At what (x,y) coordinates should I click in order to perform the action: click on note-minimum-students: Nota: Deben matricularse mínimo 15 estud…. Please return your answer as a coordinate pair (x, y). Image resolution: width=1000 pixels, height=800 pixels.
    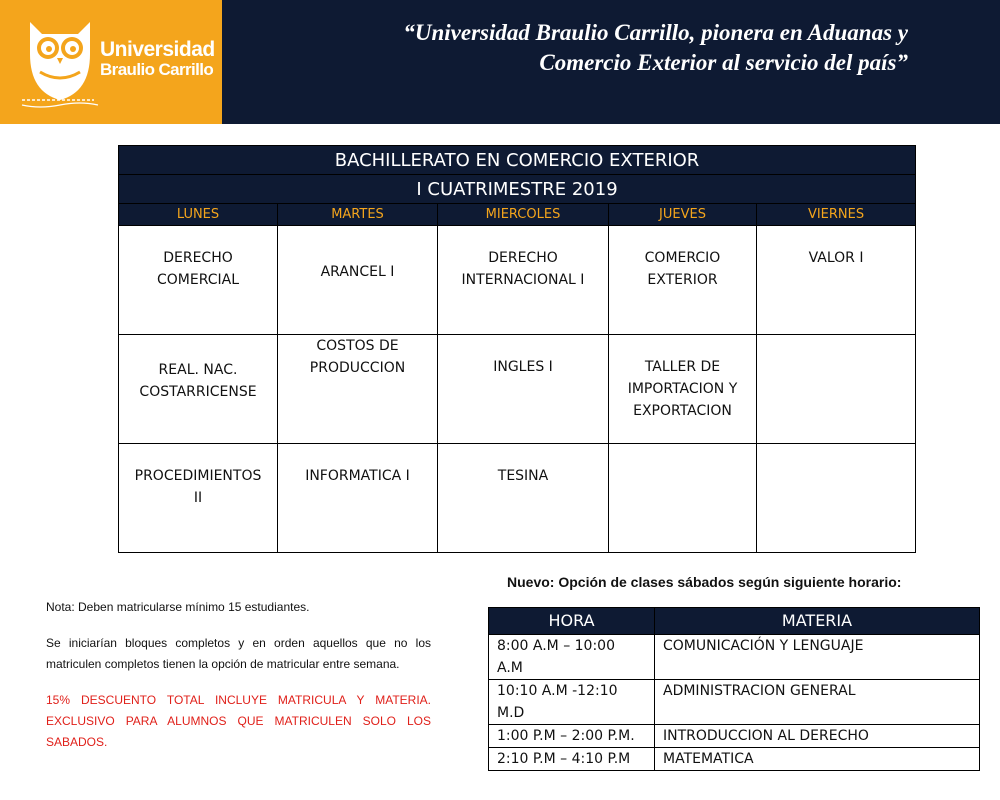
    Looking at the image, I should click on (178, 607).